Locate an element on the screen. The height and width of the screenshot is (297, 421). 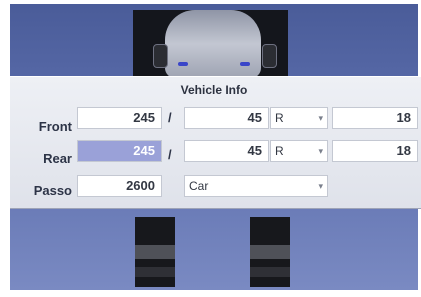
rear-construction-value: R is located at coordinates (279, 151).